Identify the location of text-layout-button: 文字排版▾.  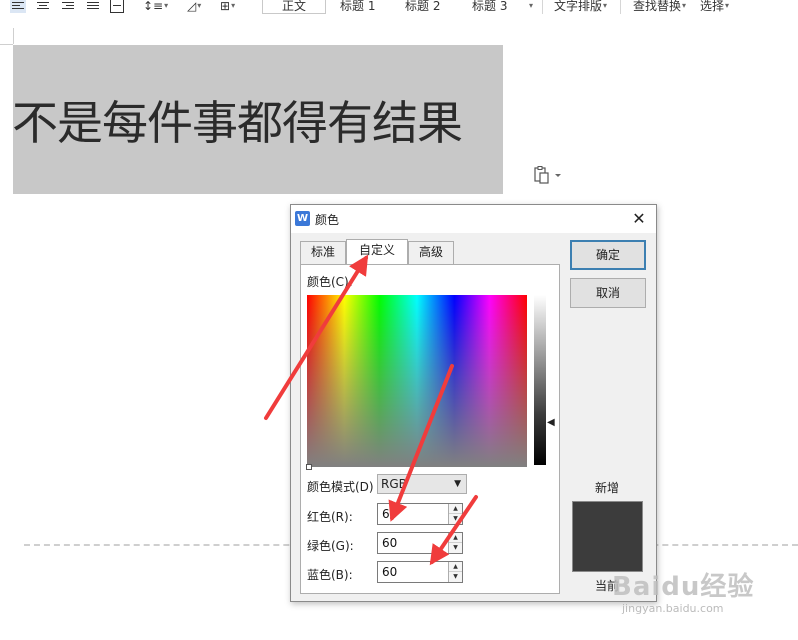
(580, 7).